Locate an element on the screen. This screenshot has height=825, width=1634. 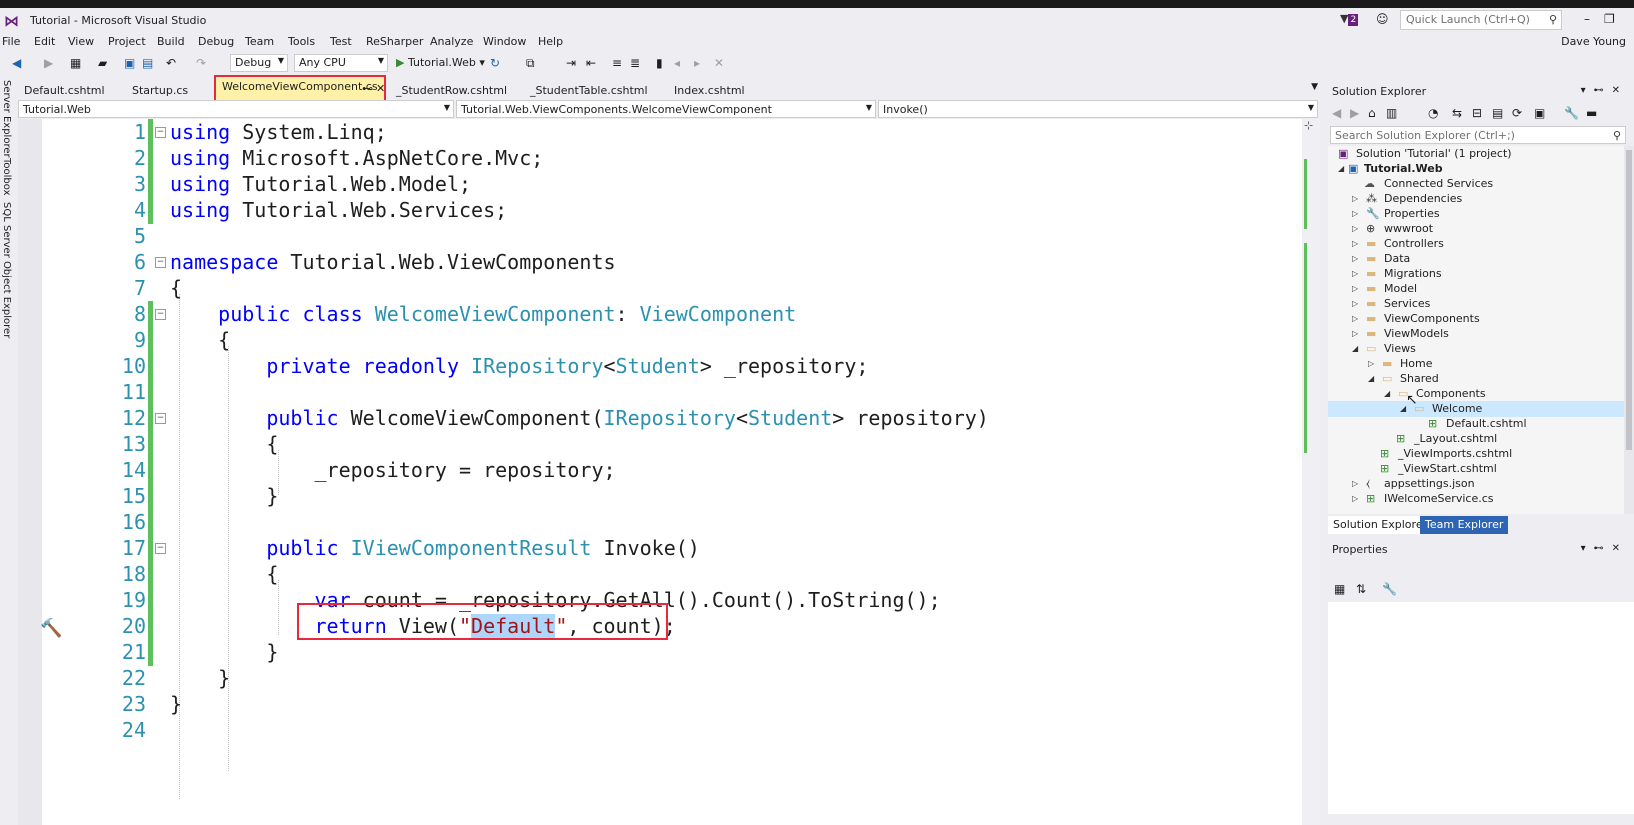
code-line-15: 15 } is located at coordinates (660, 496).